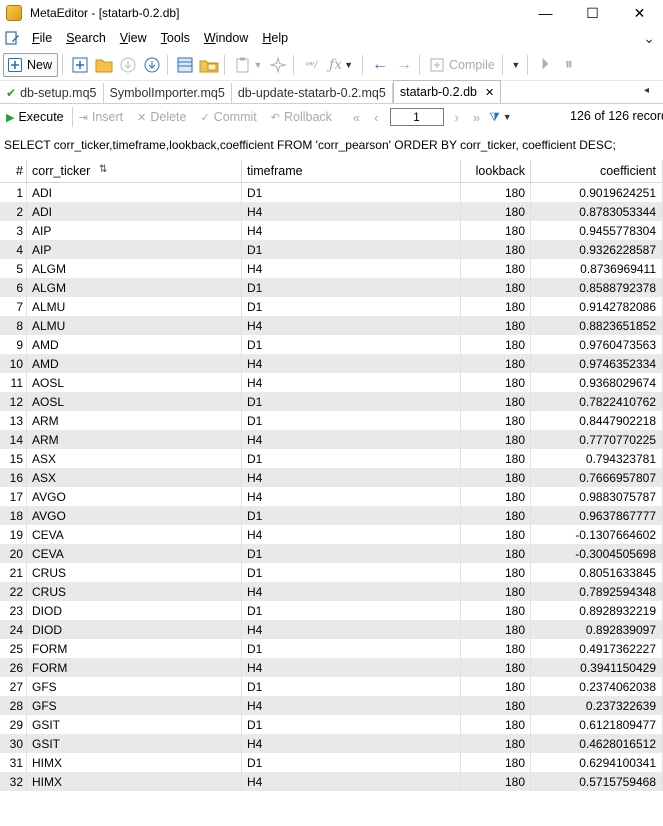  I want to click on table-row: 15 ASX D1 180 0.794323781, so click(331, 458).